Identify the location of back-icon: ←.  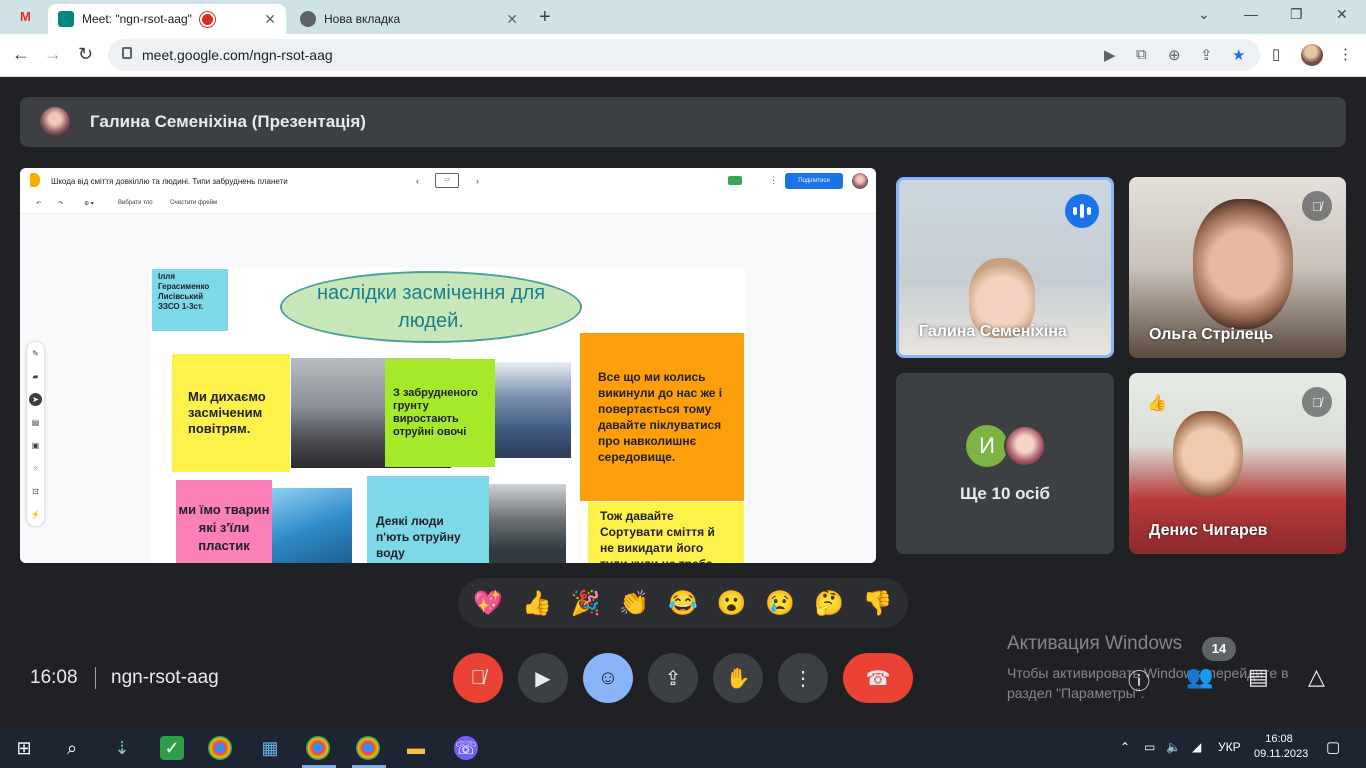
(21, 54).